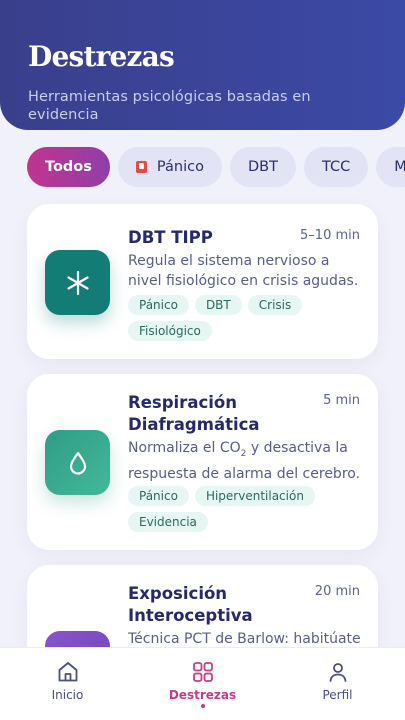  What do you see at coordinates (67, 672) in the screenshot?
I see `home-icon` at bounding box center [67, 672].